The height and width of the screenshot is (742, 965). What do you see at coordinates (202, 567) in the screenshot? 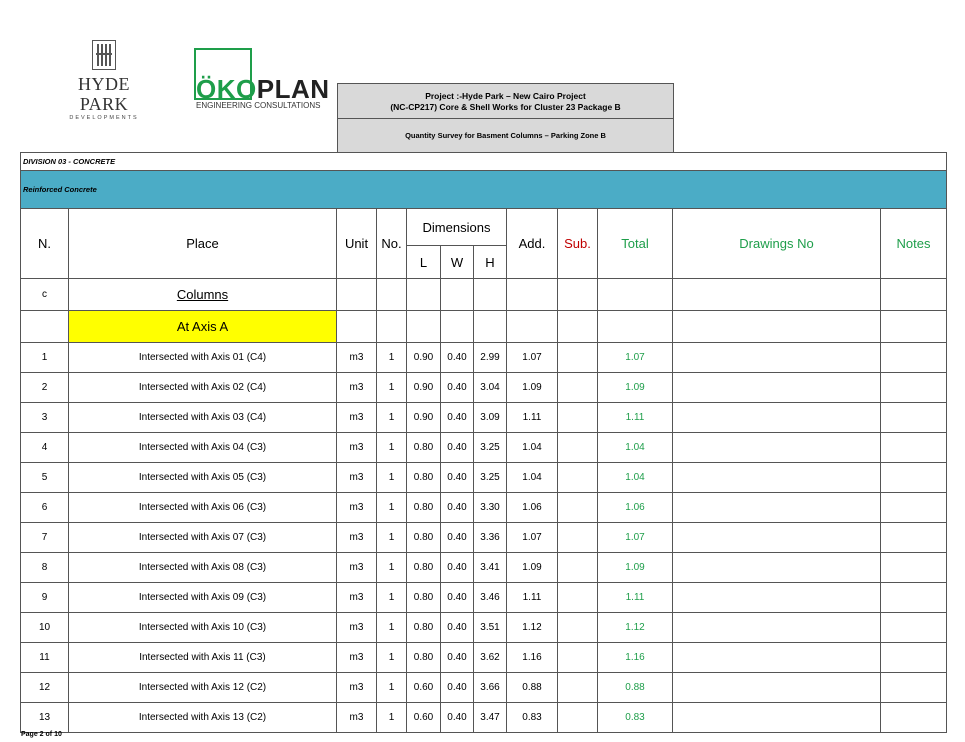
I see `cell-place: Intersected with Axis 08 (C3)` at bounding box center [202, 567].